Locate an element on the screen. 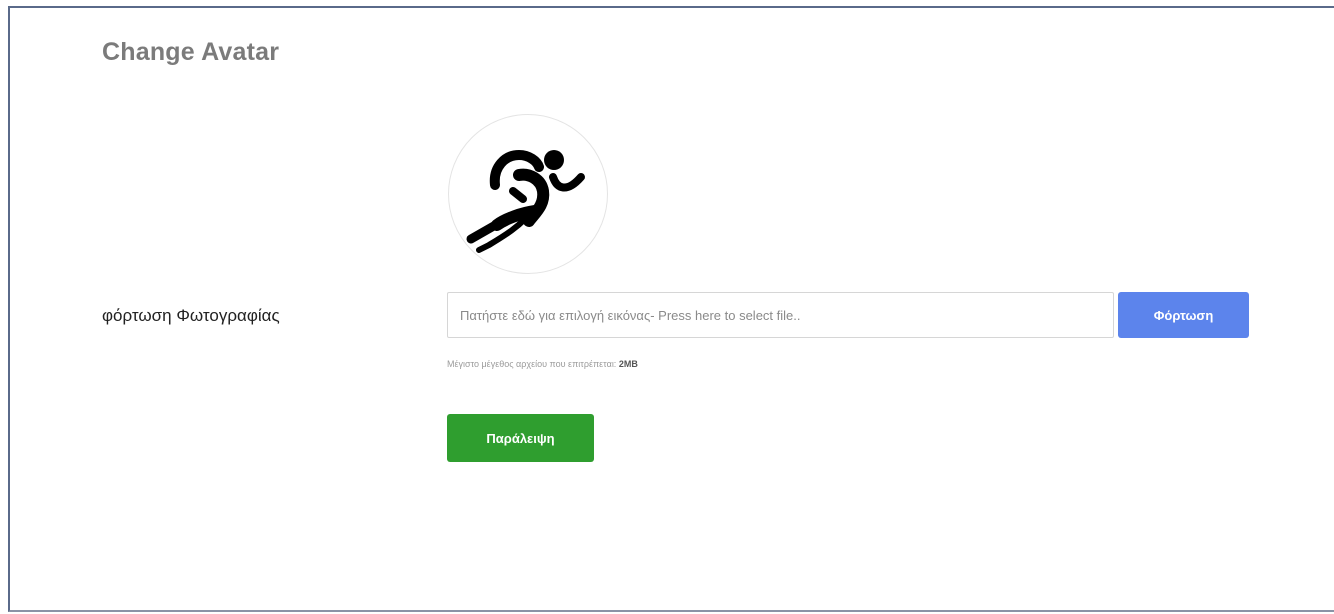 This screenshot has width=1334, height=614. avatar is located at coordinates (528, 194).